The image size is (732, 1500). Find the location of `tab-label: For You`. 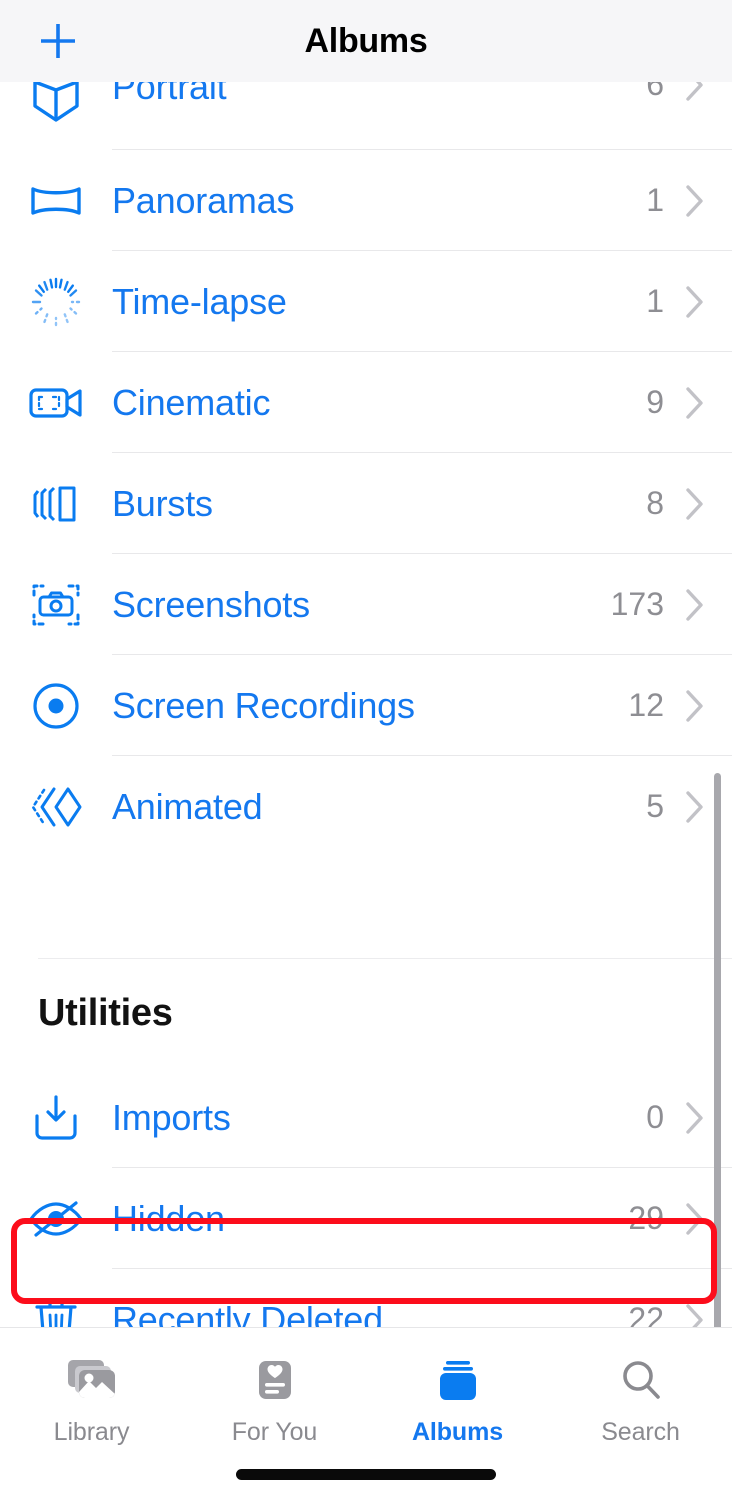

tab-label: For You is located at coordinates (274, 1432).